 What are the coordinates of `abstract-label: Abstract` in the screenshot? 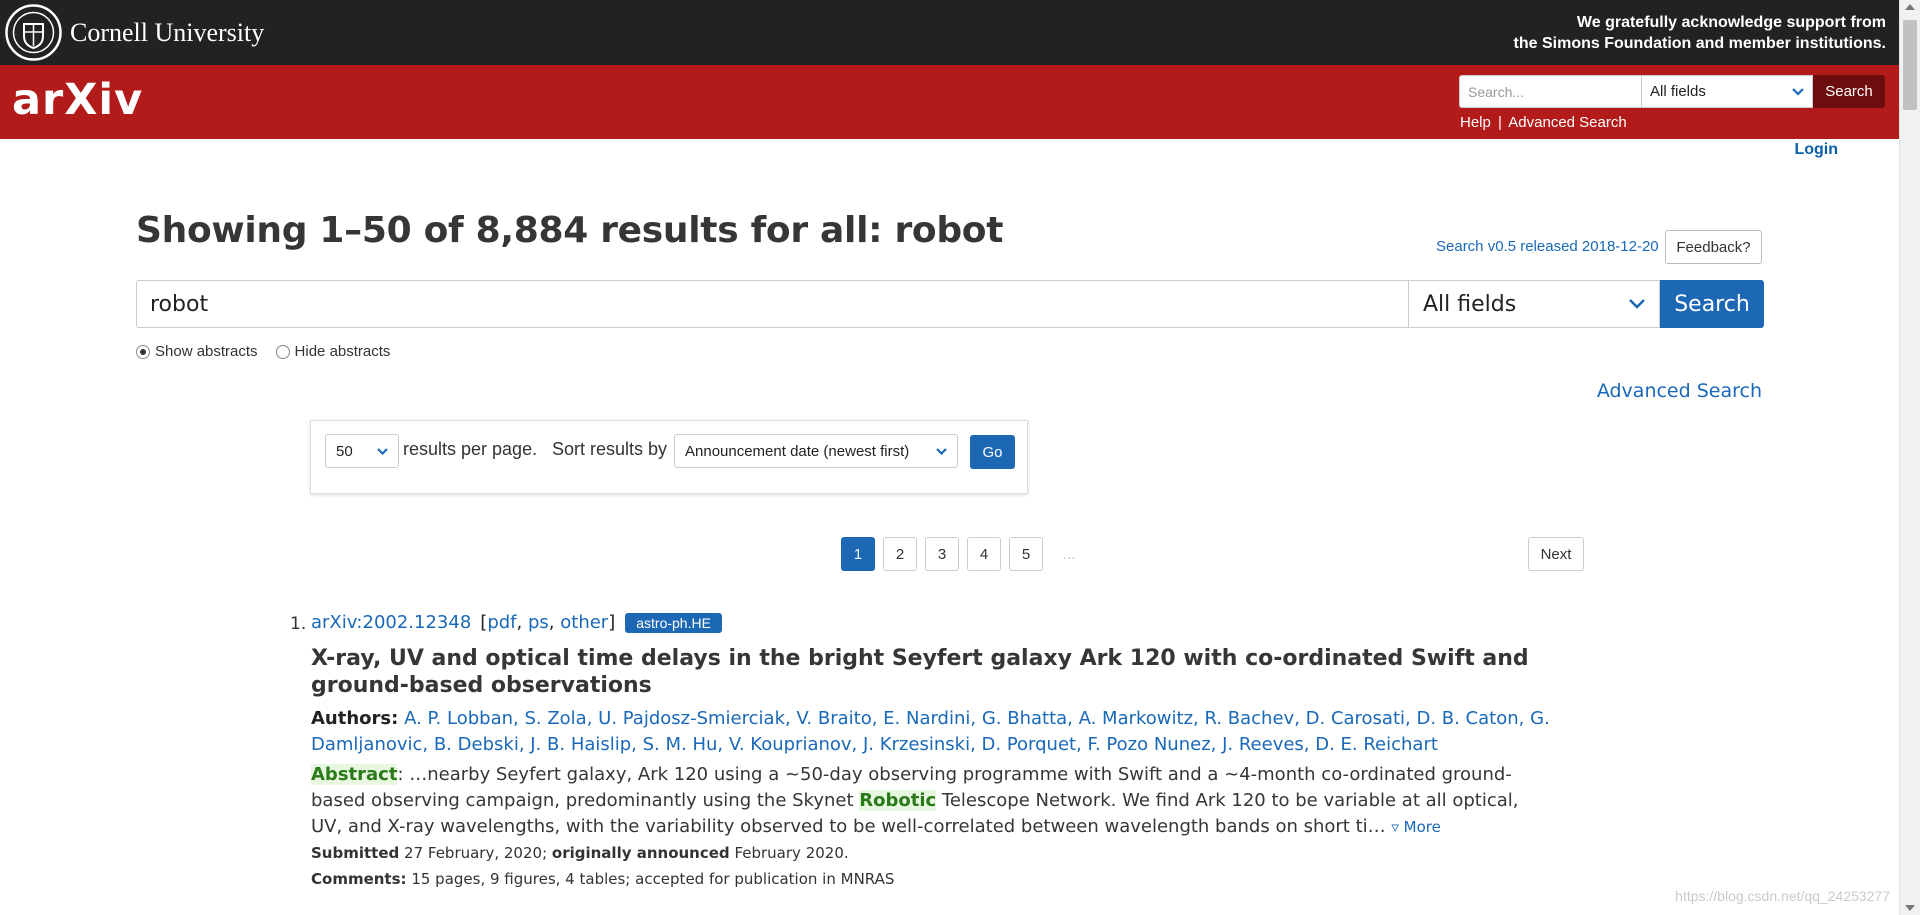 It's located at (354, 774).